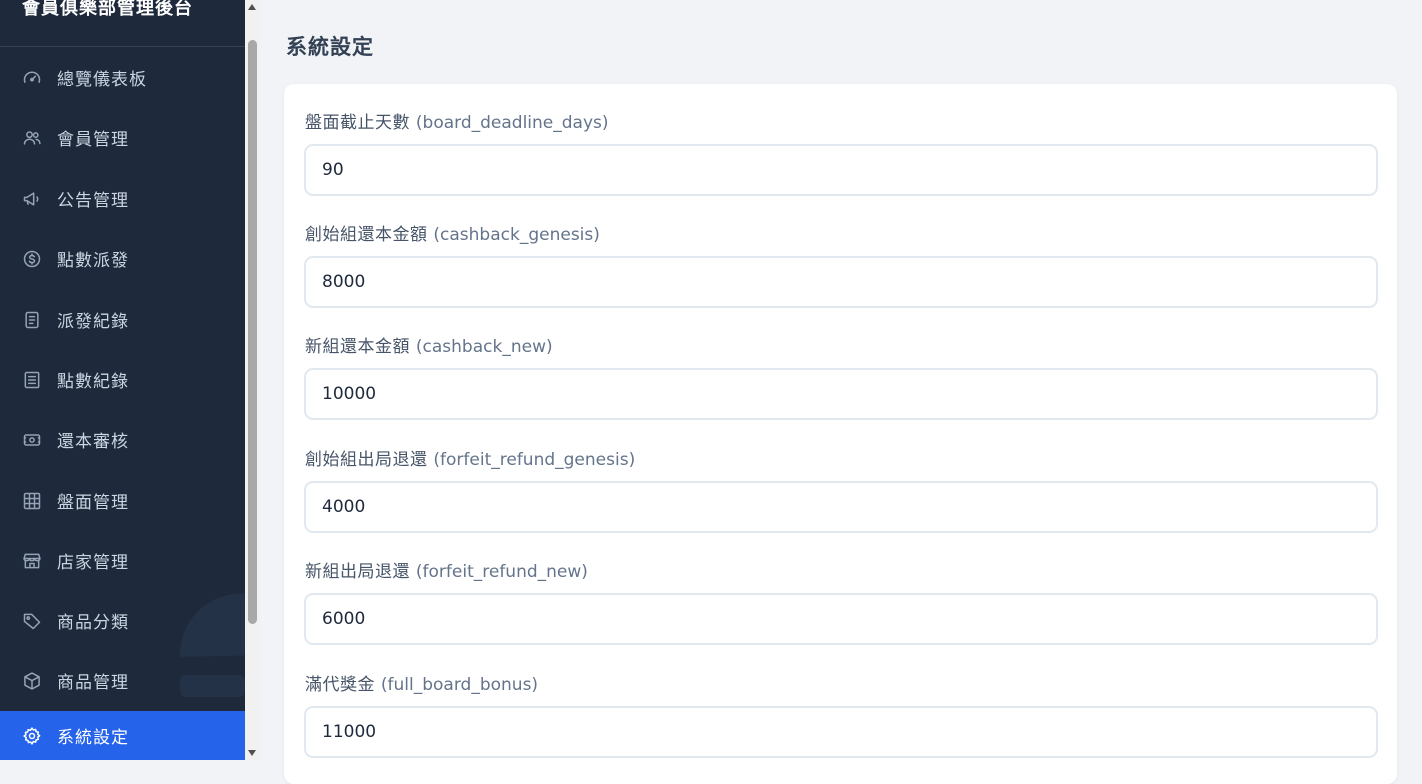 This screenshot has height=784, width=1422. What do you see at coordinates (841, 170) in the screenshot?
I see `board-deadline-days-input` at bounding box center [841, 170].